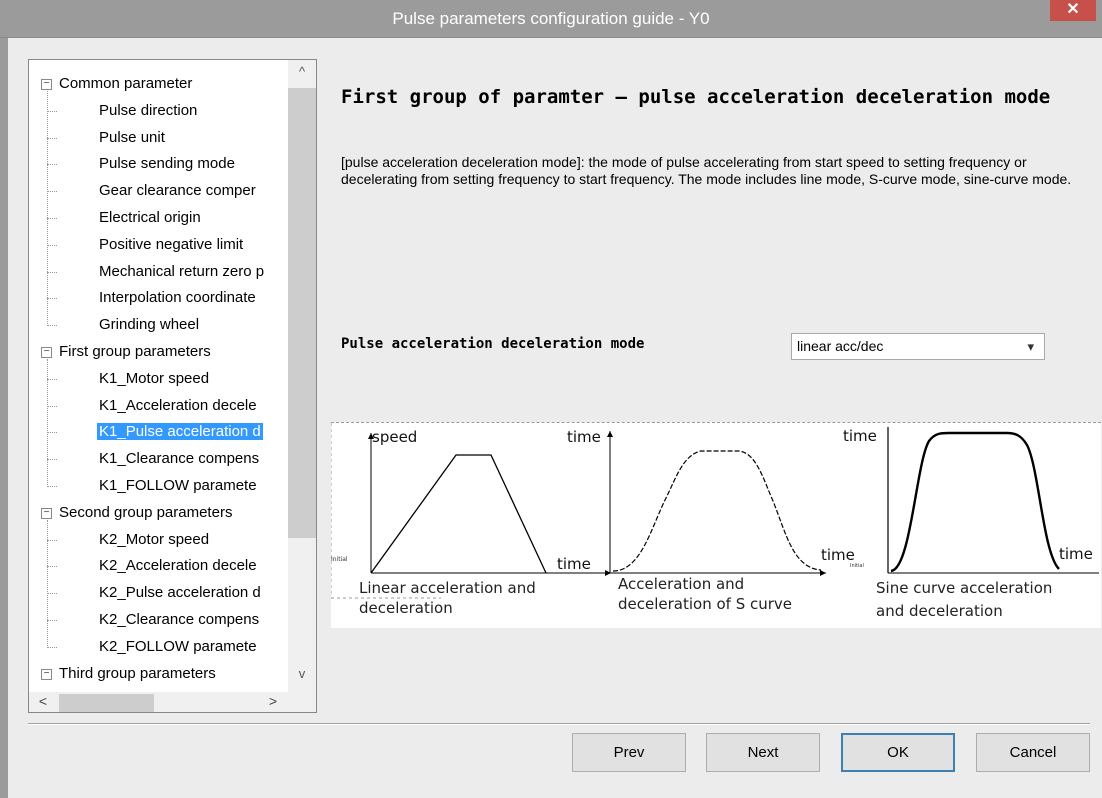 This screenshot has height=798, width=1102. I want to click on close-icon: ✕, so click(1073, 9).